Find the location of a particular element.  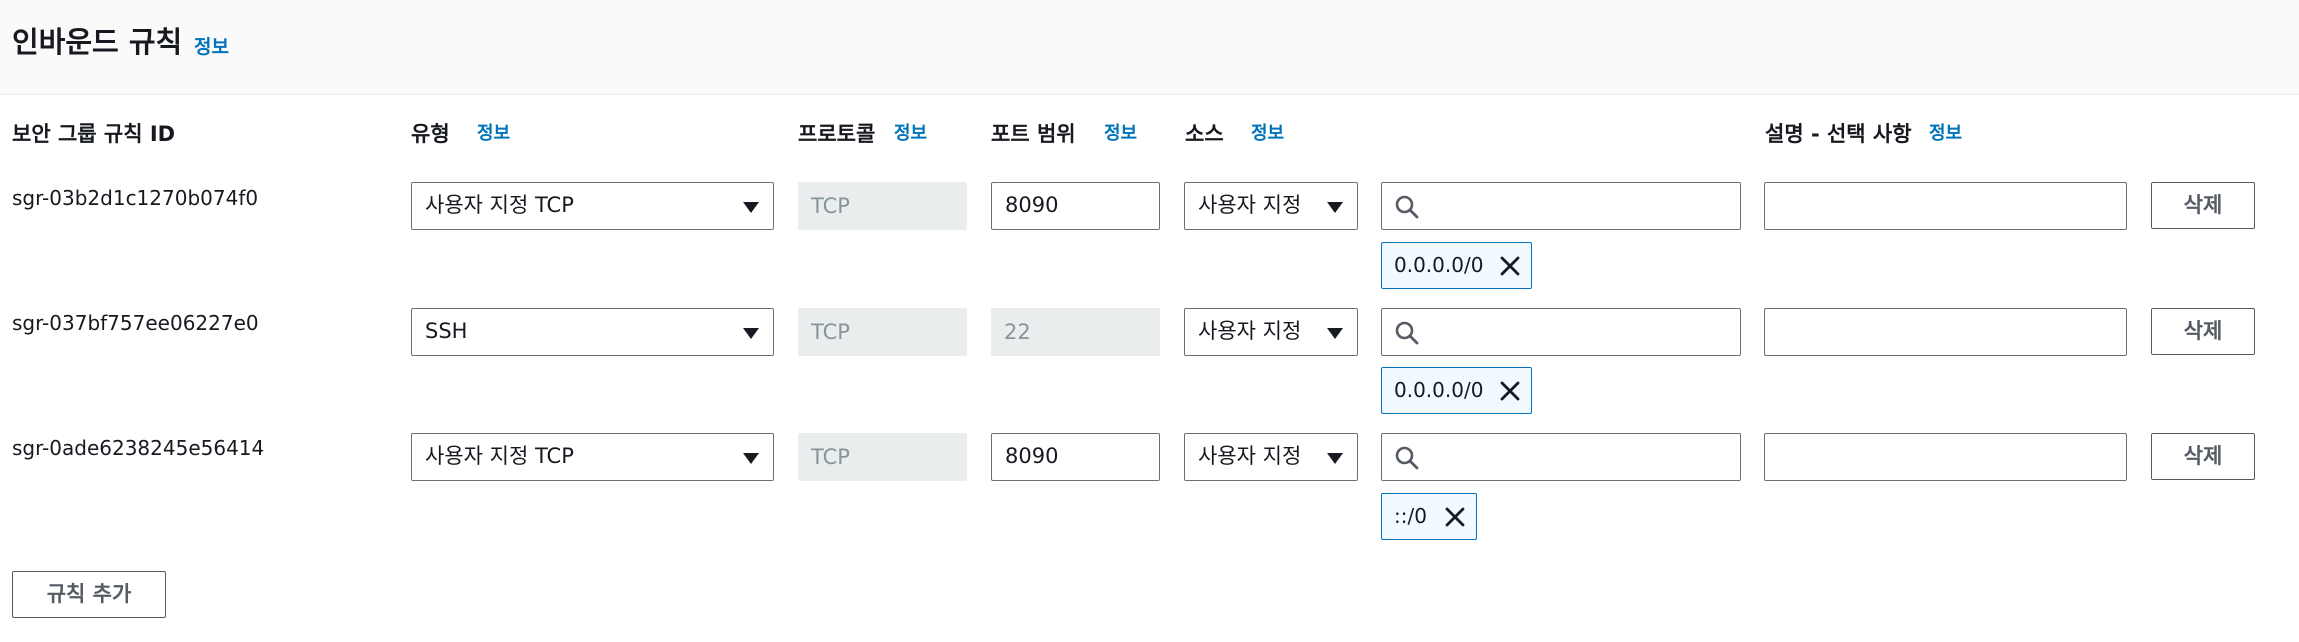

rule-id: sgr-03b2d1c1270b074f0 is located at coordinates (135, 198).